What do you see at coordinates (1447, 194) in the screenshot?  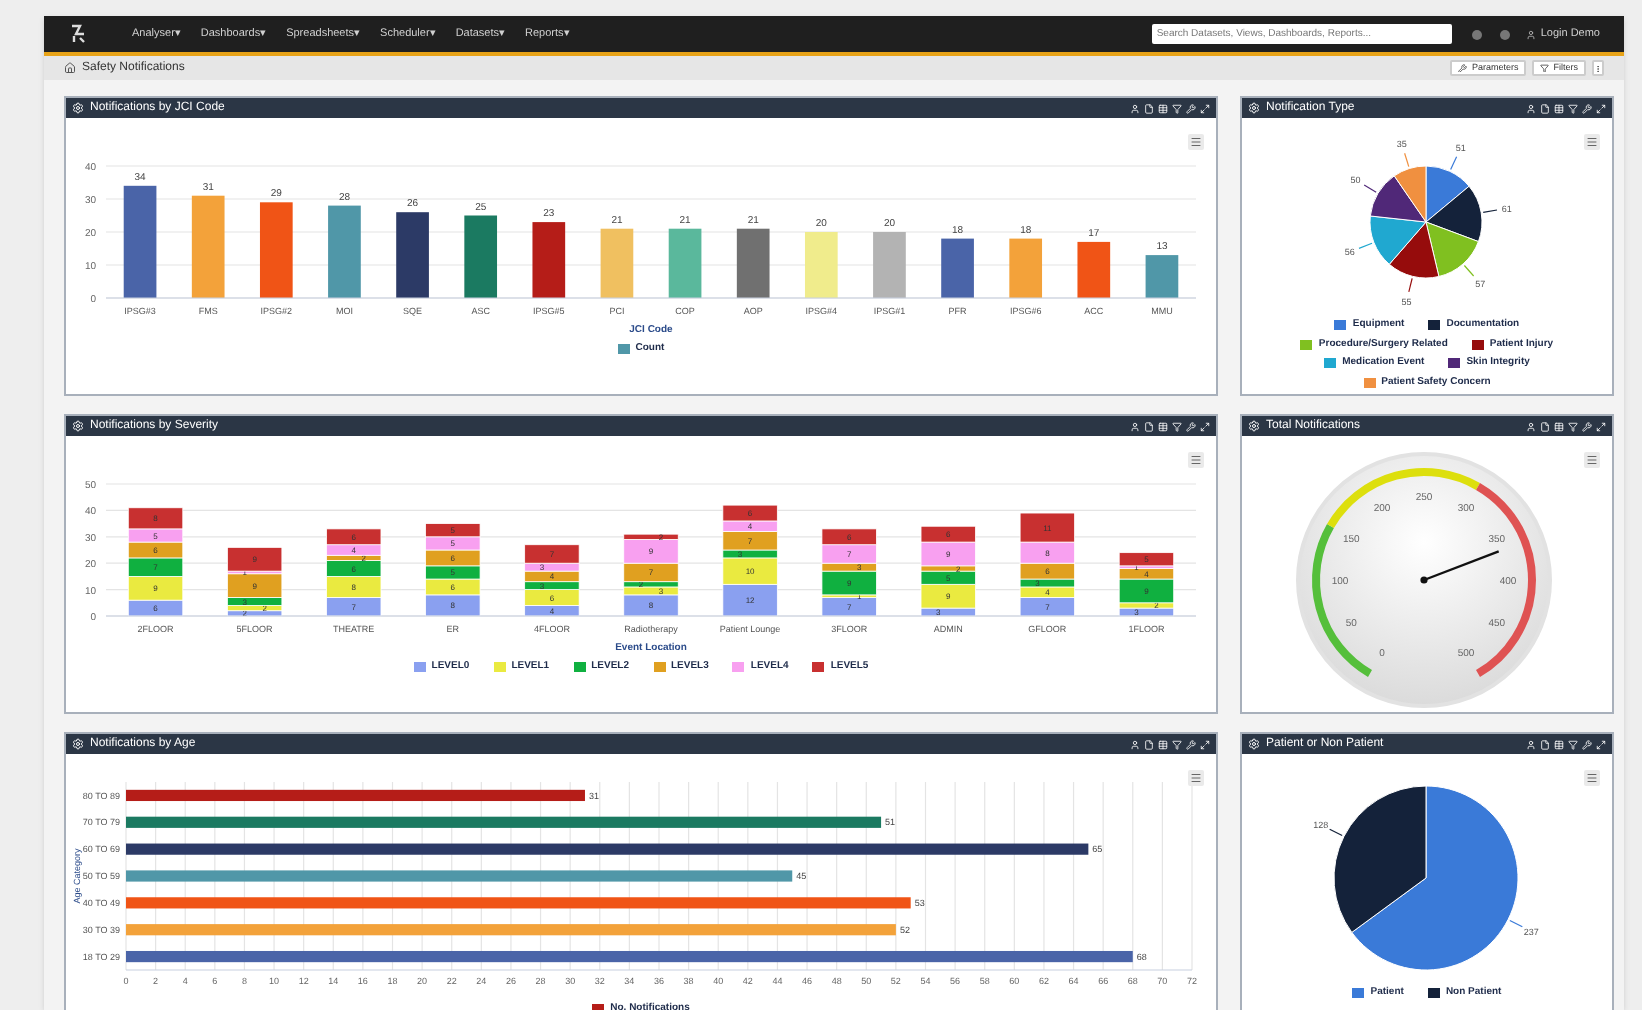 I see `pie-slice` at bounding box center [1447, 194].